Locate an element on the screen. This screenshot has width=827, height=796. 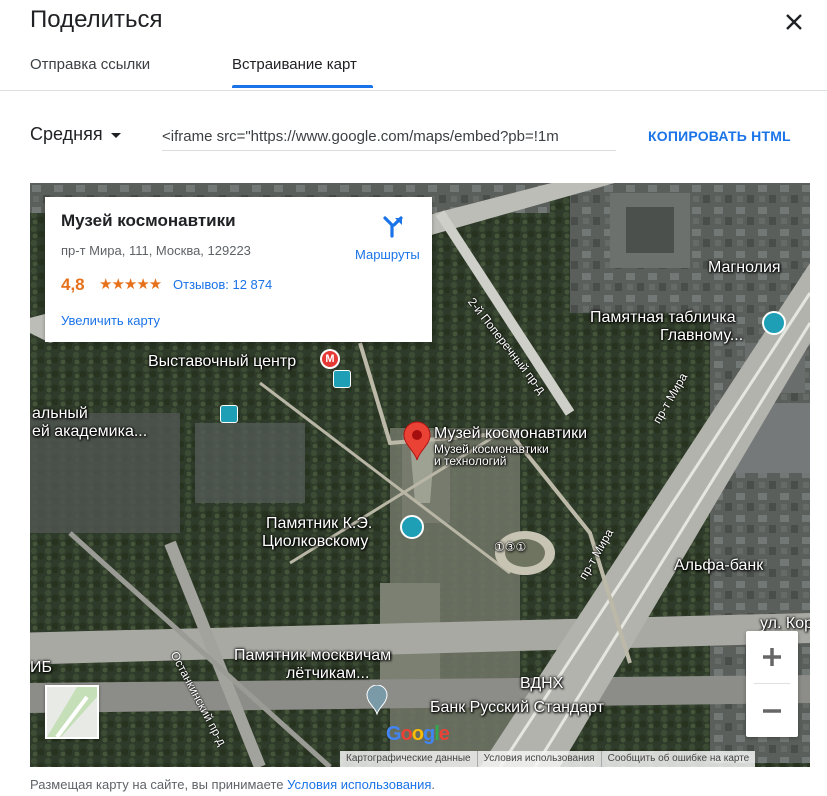
map-type-toggle is located at coordinates (72, 712).